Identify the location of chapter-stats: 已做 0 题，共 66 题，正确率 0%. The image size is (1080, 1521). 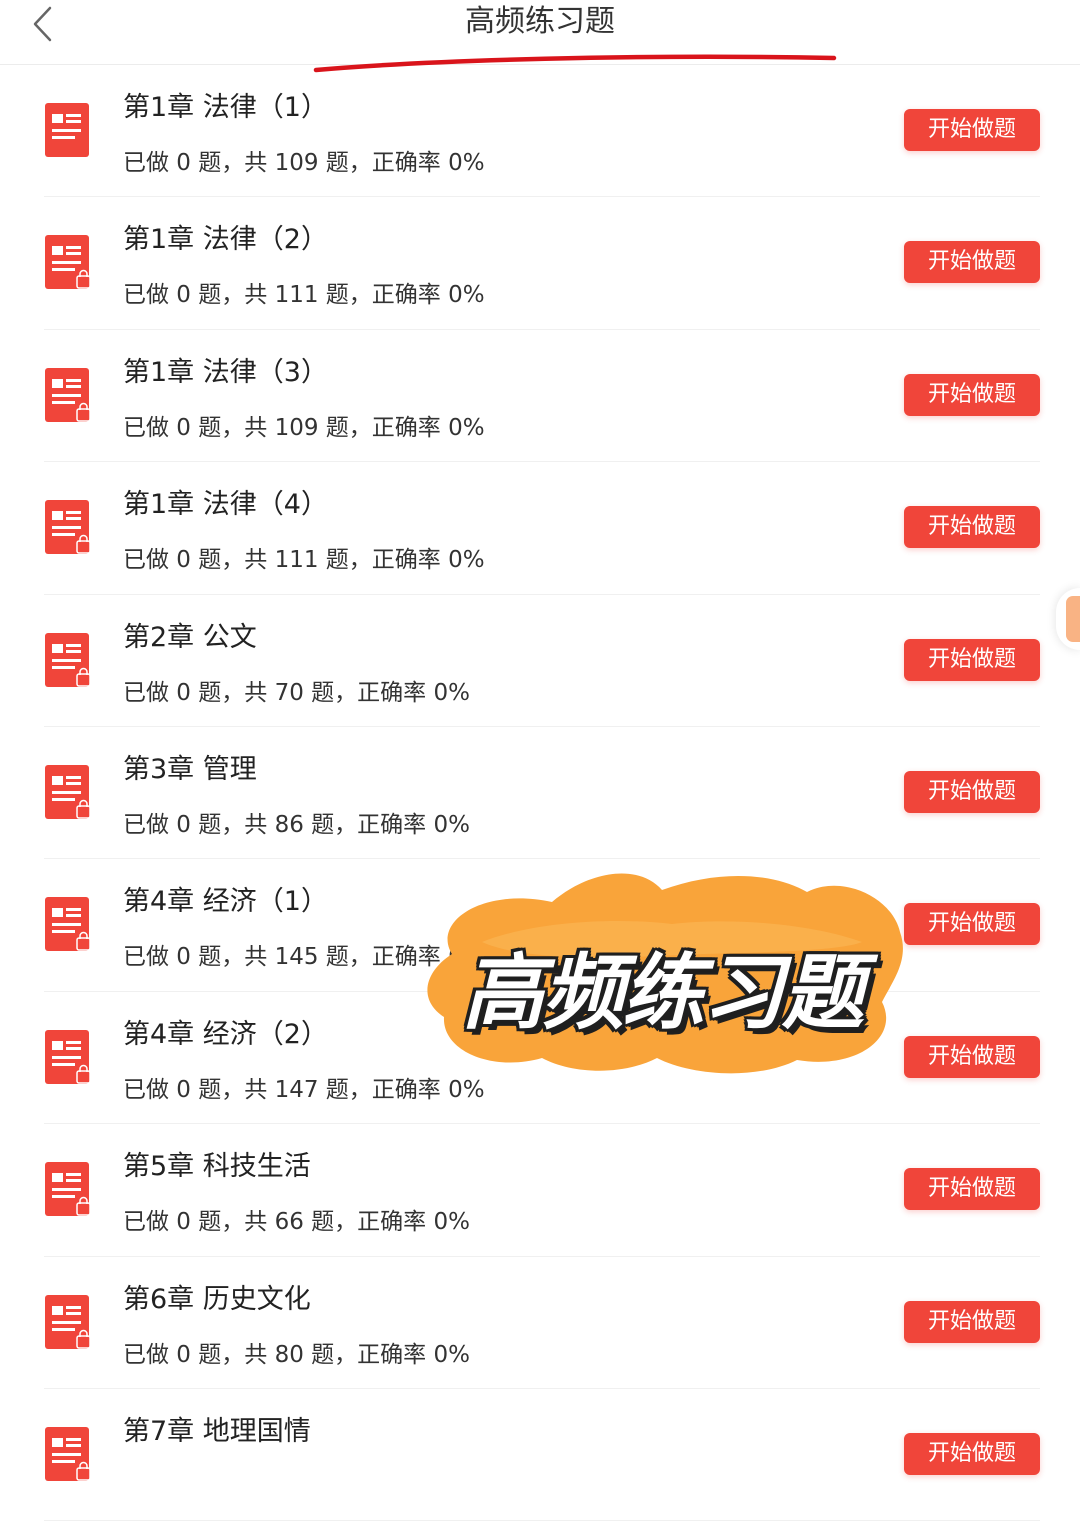
(296, 1222).